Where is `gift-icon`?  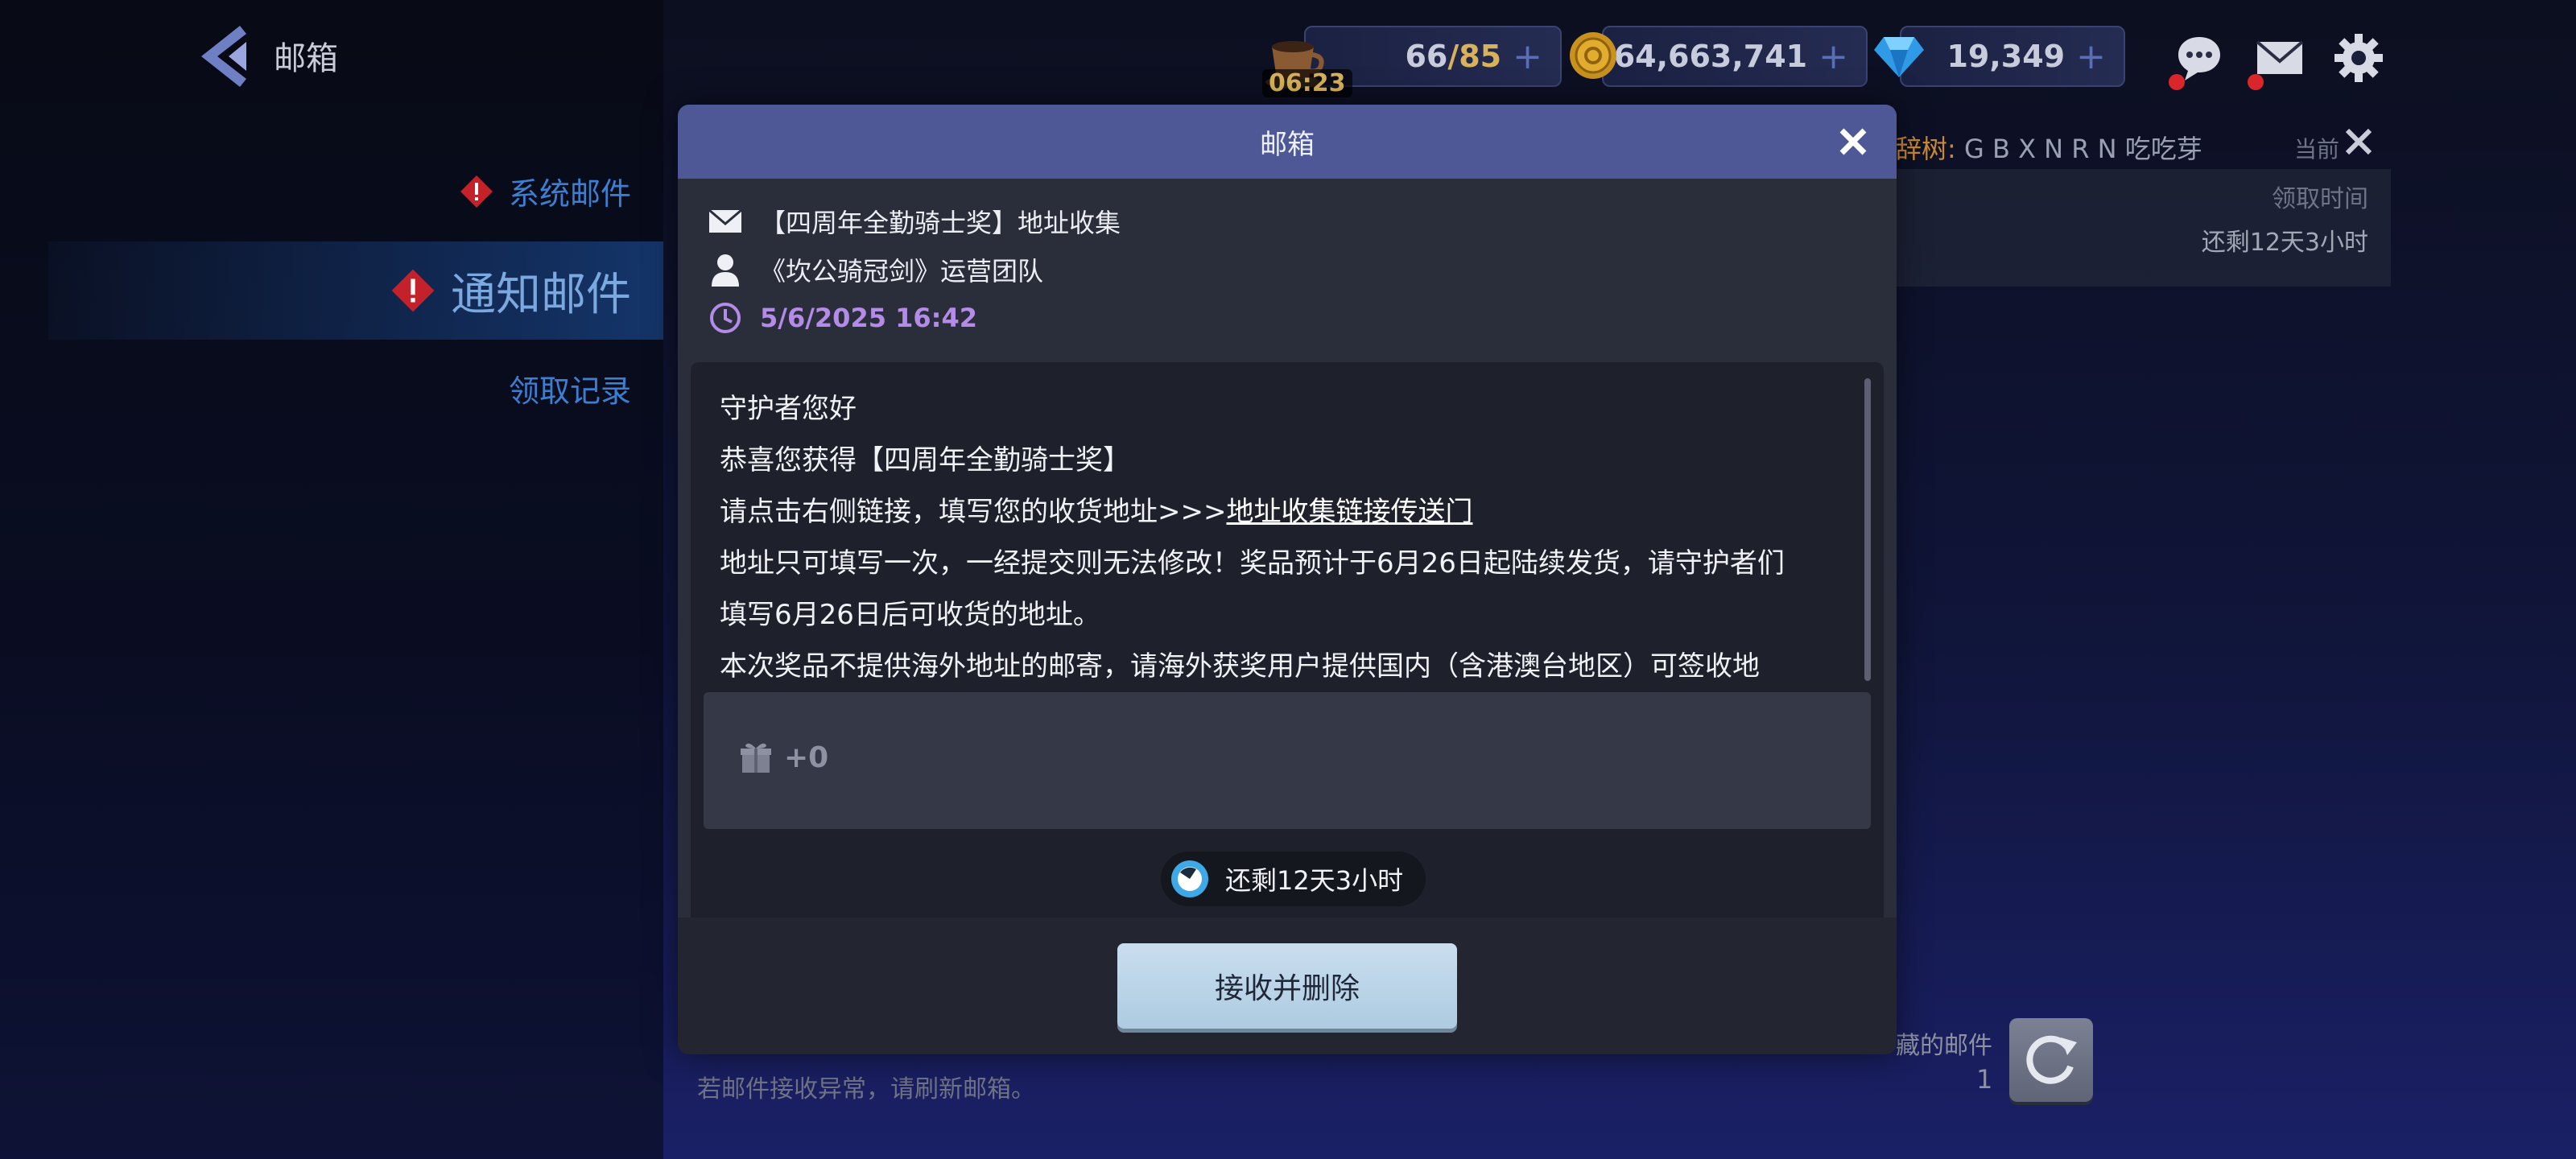
gift-icon is located at coordinates (756, 758).